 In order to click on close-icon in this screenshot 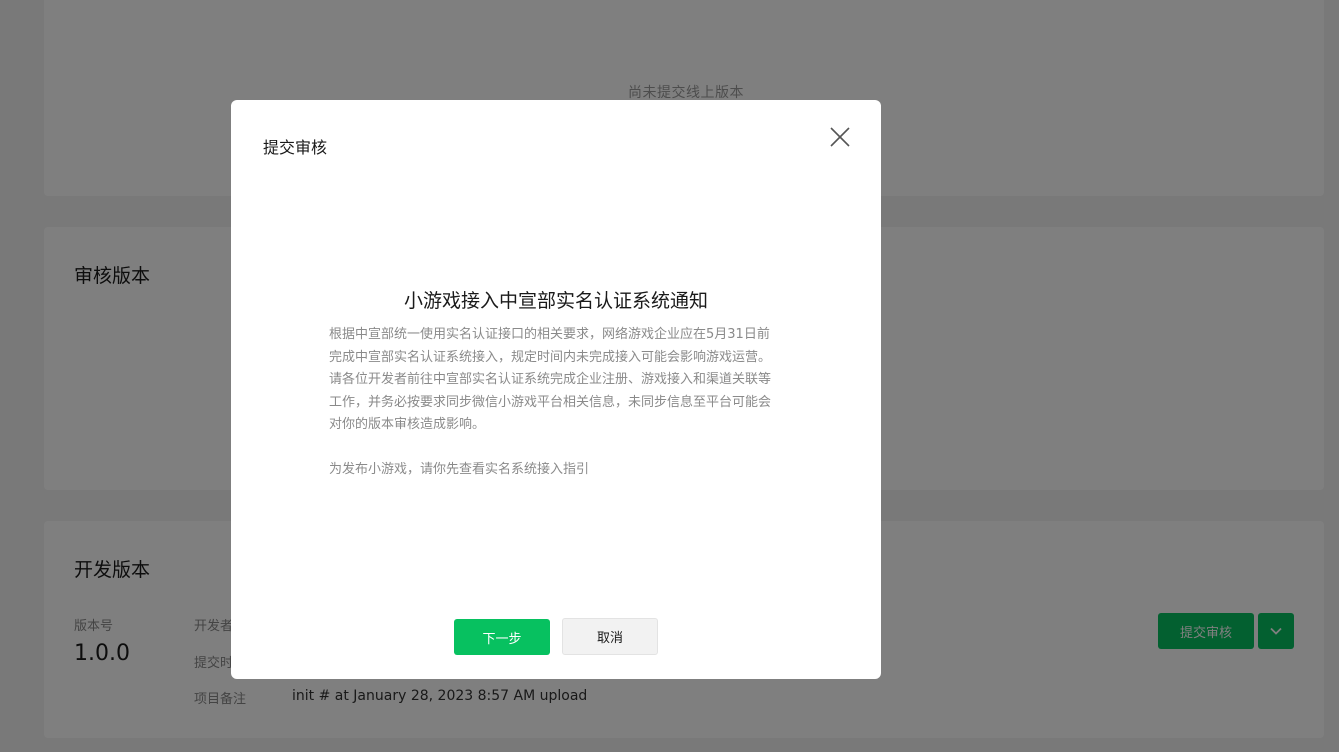, I will do `click(840, 137)`.